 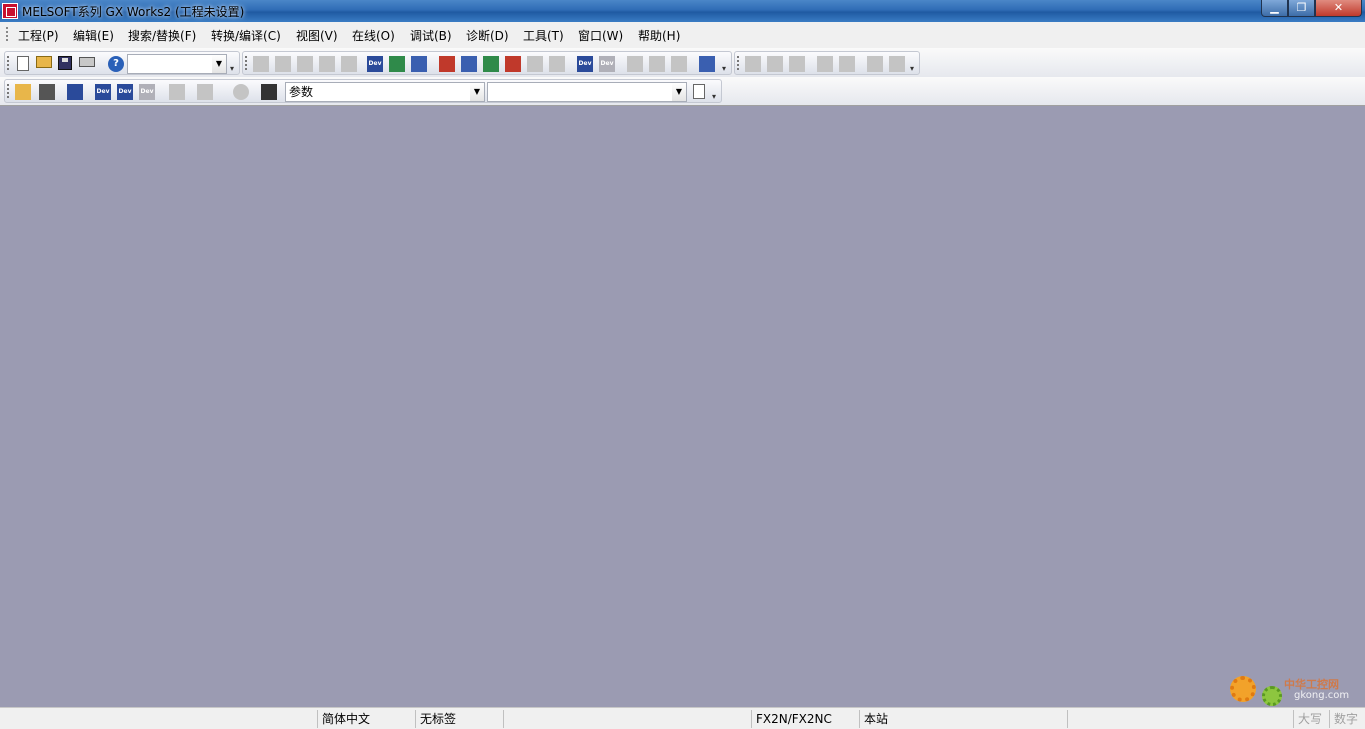 I want to click on menu-view: 视图(V), so click(x=317, y=35).